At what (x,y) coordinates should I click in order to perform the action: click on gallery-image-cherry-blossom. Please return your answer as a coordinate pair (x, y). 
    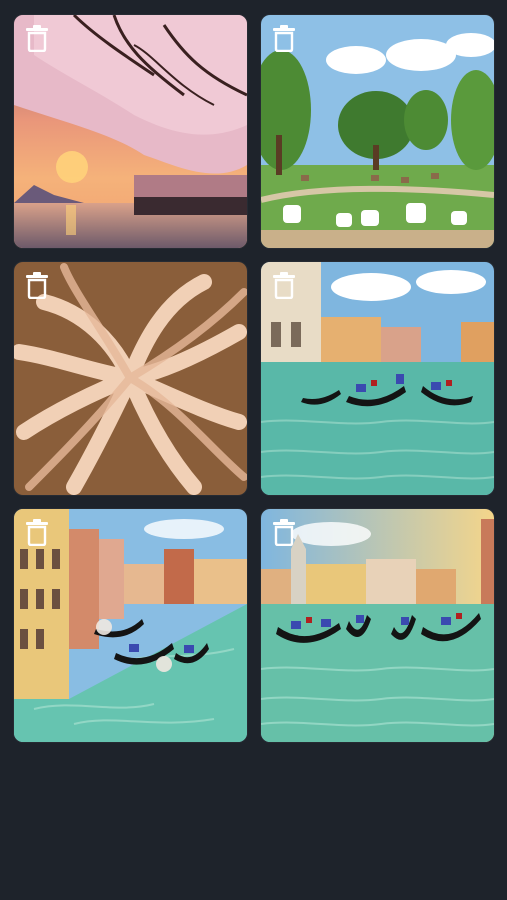
    Looking at the image, I should click on (130, 131).